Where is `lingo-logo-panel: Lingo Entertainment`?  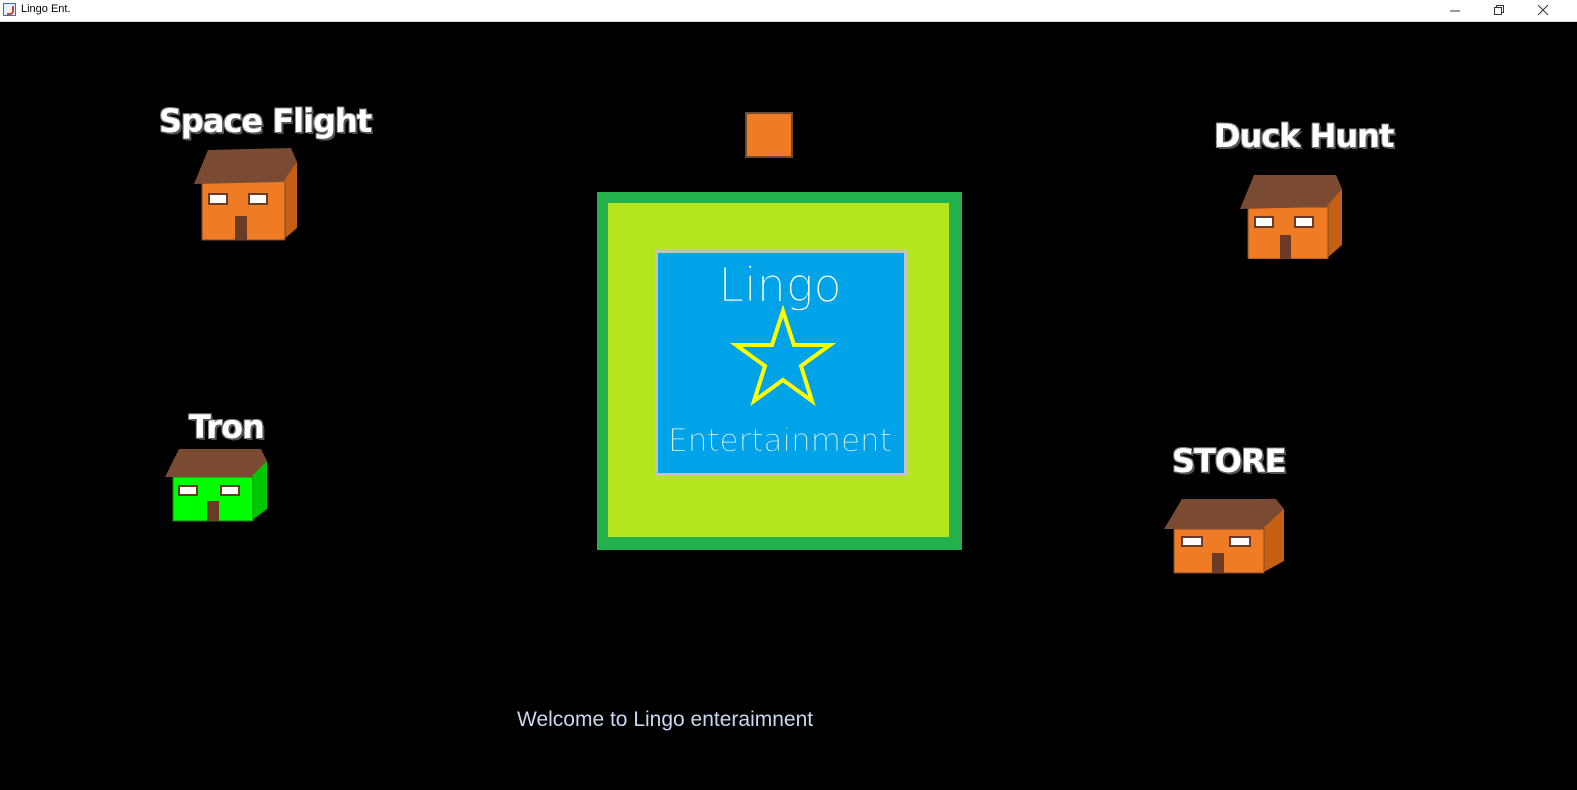
lingo-logo-panel: Lingo Entertainment is located at coordinates (781, 363).